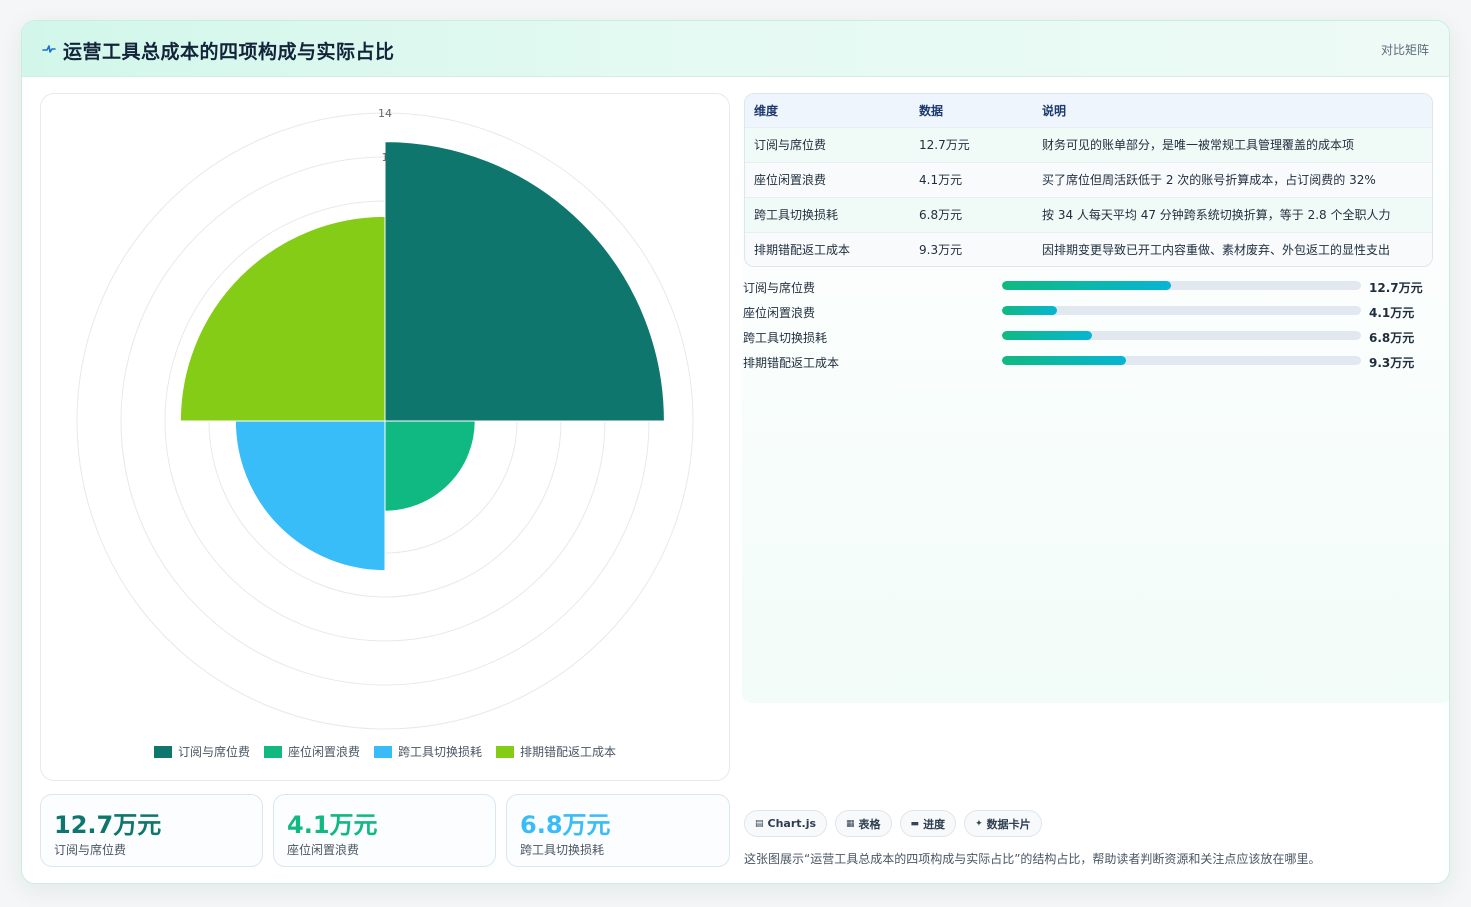 This screenshot has height=907, width=1471. What do you see at coordinates (1392, 363) in the screenshot?
I see `progress-value: 9.3万元` at bounding box center [1392, 363].